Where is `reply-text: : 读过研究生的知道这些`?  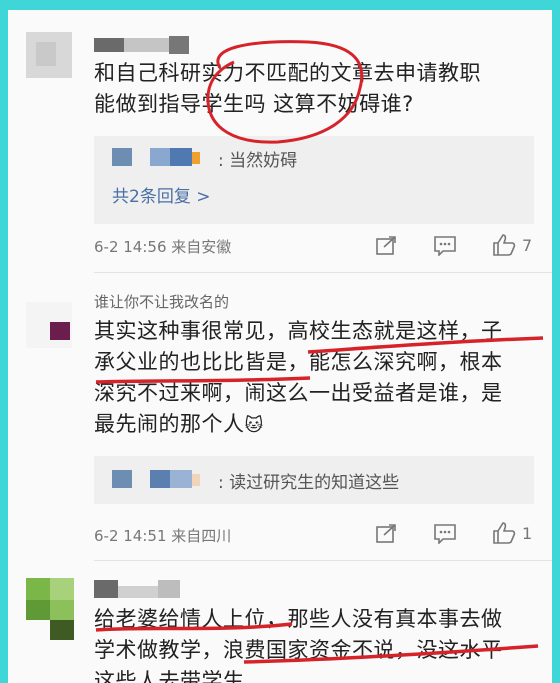
reply-text: : 读过研究生的知道这些 is located at coordinates (309, 483).